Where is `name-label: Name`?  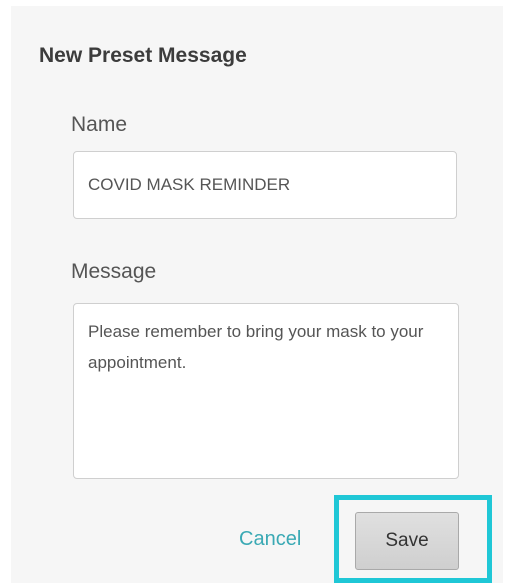
name-label: Name is located at coordinates (99, 124).